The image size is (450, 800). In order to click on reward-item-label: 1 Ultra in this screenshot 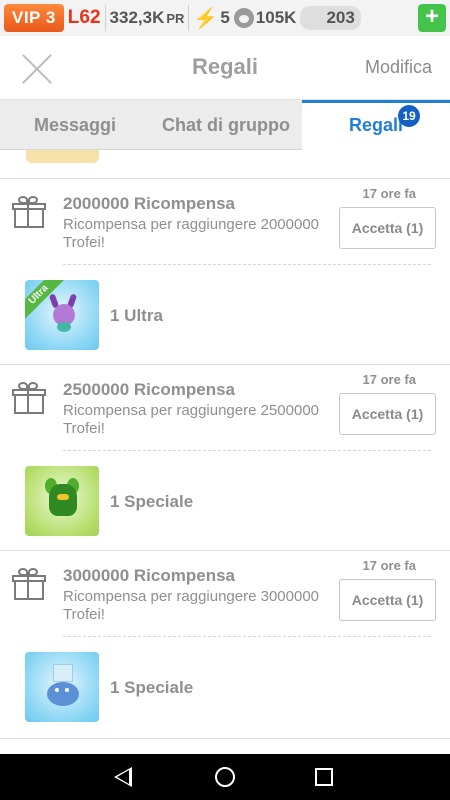, I will do `click(136, 315)`.